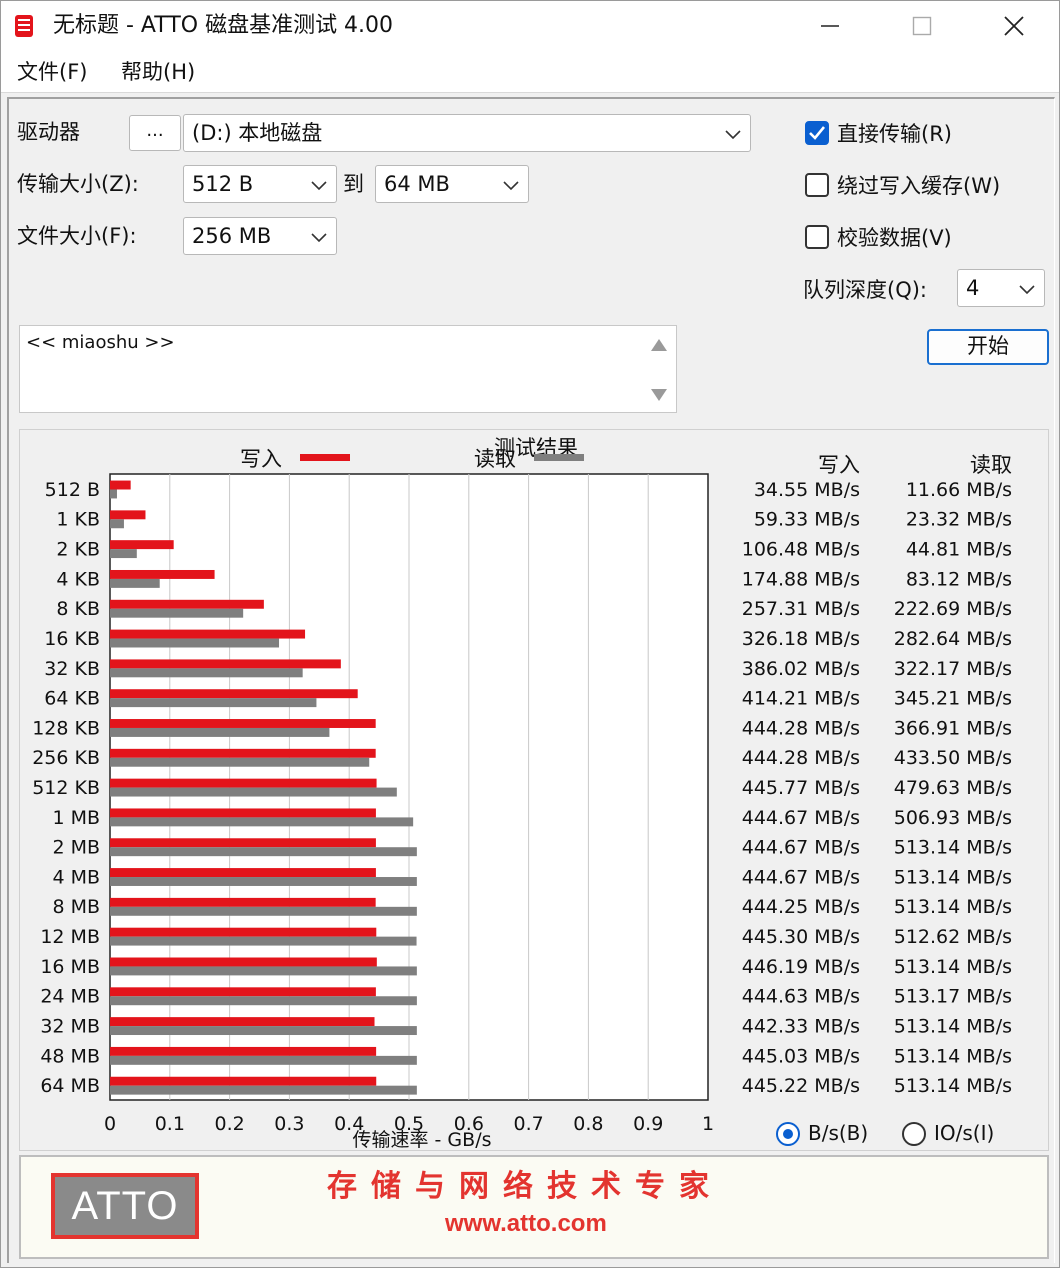 The width and height of the screenshot is (1060, 1268). What do you see at coordinates (232, 236) in the screenshot?
I see `file-size-value: 256 MB` at bounding box center [232, 236].